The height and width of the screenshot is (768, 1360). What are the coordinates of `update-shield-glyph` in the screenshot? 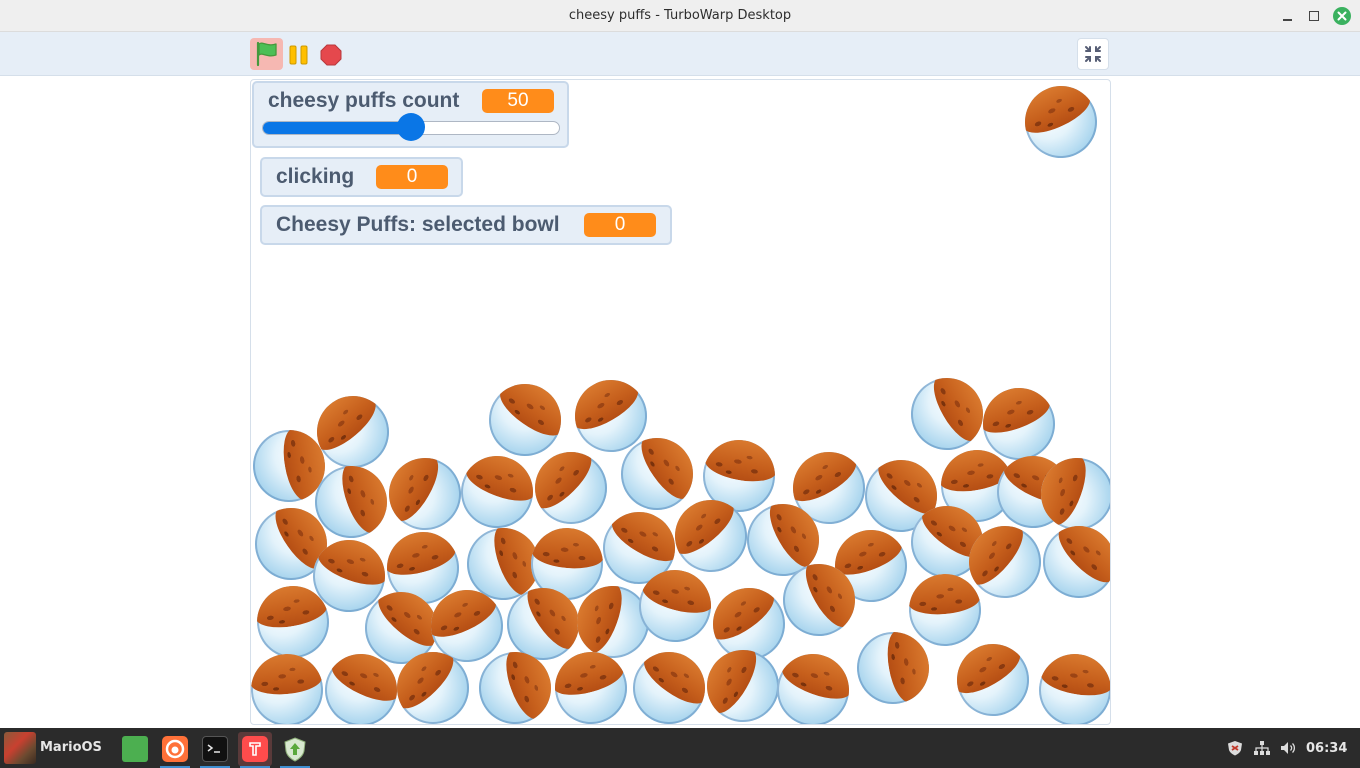 It's located at (295, 749).